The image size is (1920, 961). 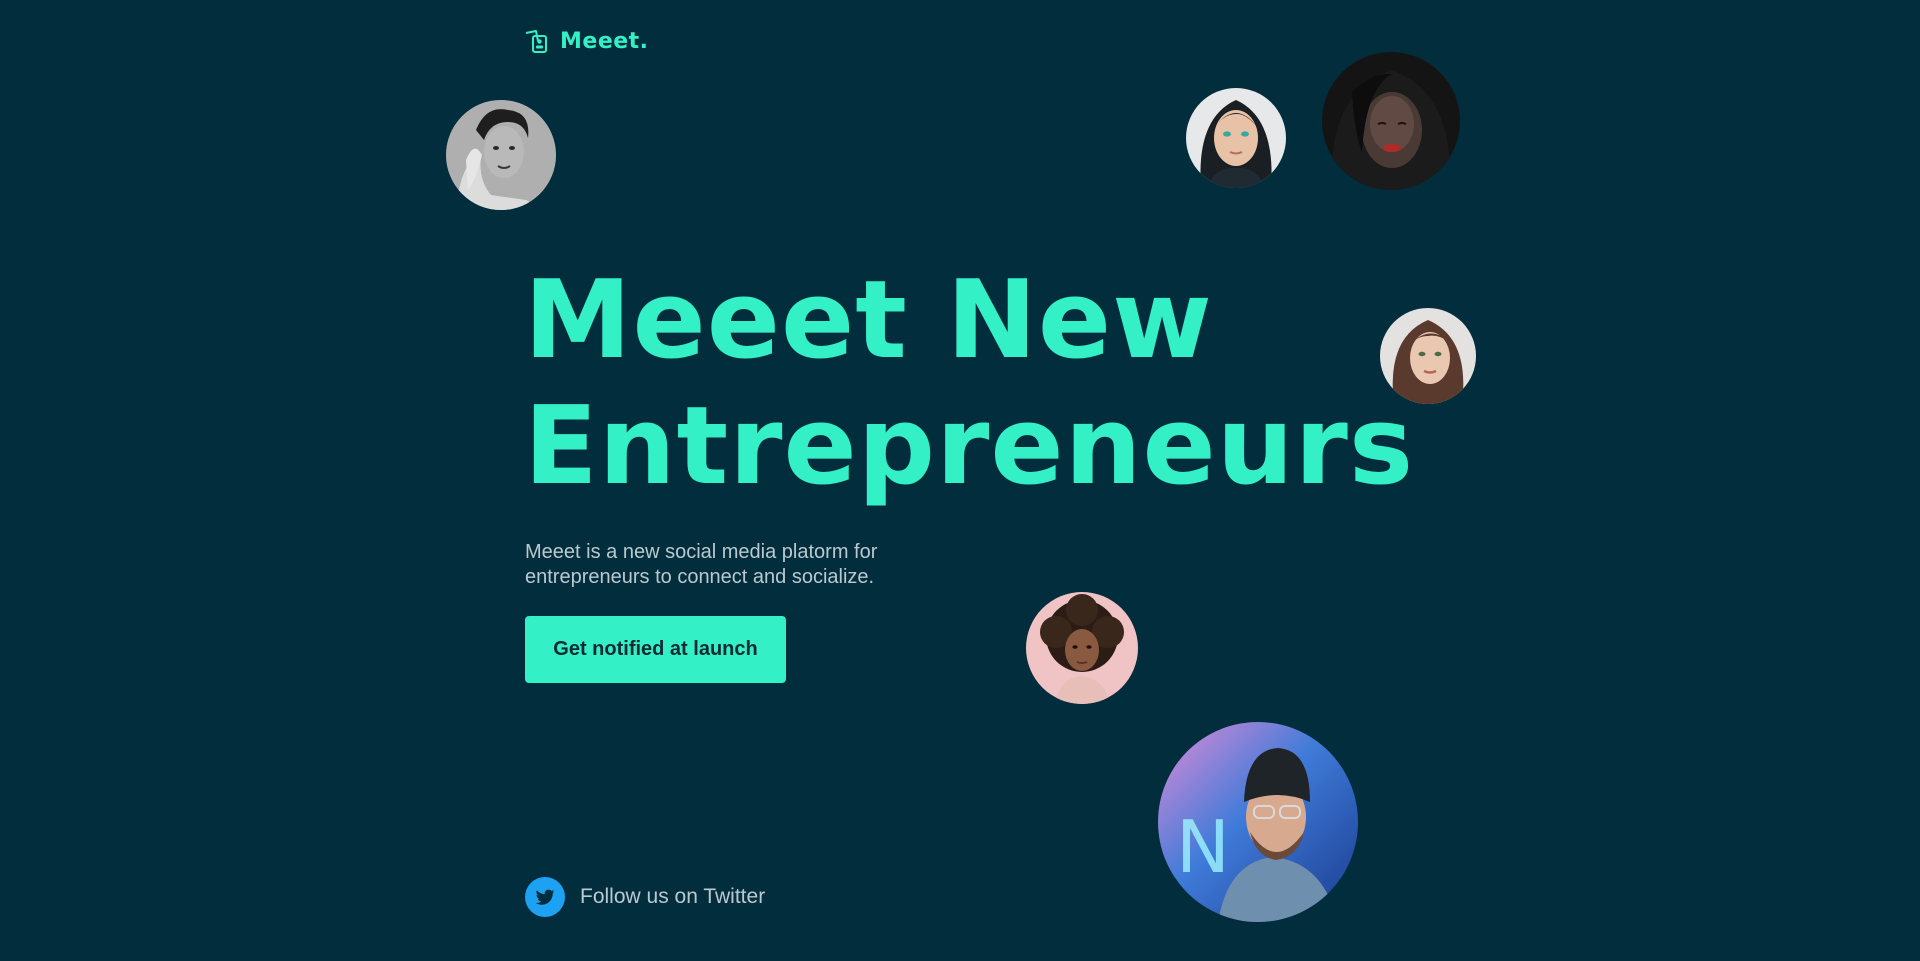 What do you see at coordinates (1428, 356) in the screenshot?
I see `avatar-woman-auburn-hair` at bounding box center [1428, 356].